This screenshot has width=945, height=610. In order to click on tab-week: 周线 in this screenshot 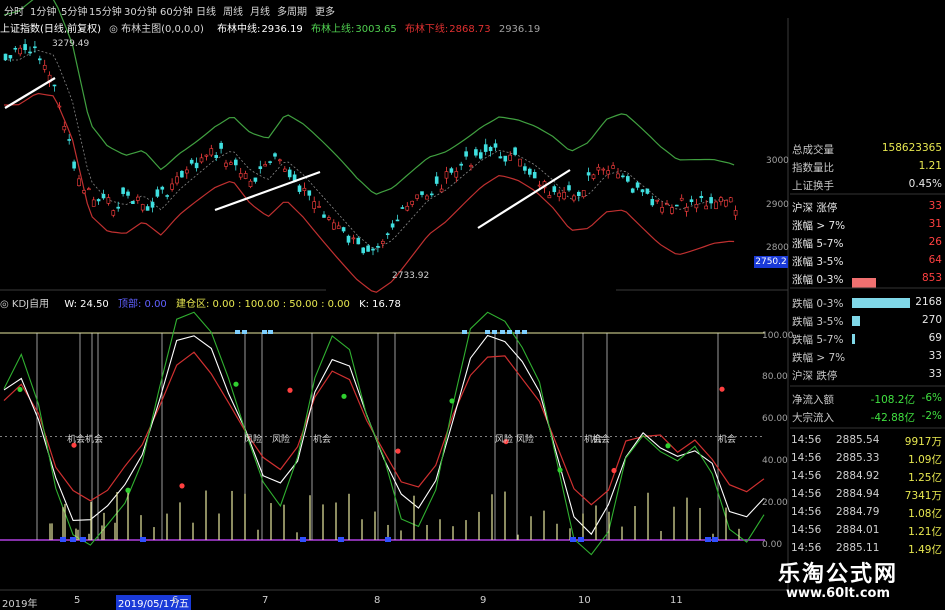, I will do `click(233, 10)`.